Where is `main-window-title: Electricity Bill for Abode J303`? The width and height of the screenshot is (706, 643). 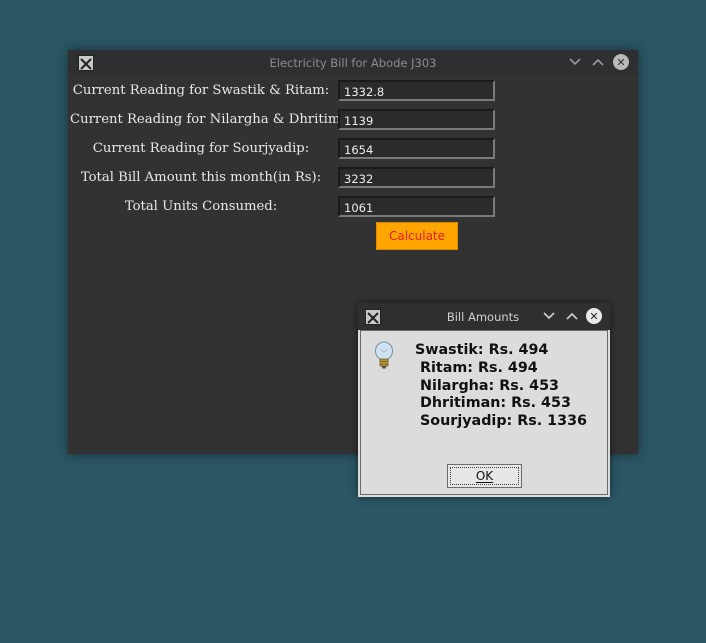 main-window-title: Electricity Bill for Abode J303 is located at coordinates (353, 63).